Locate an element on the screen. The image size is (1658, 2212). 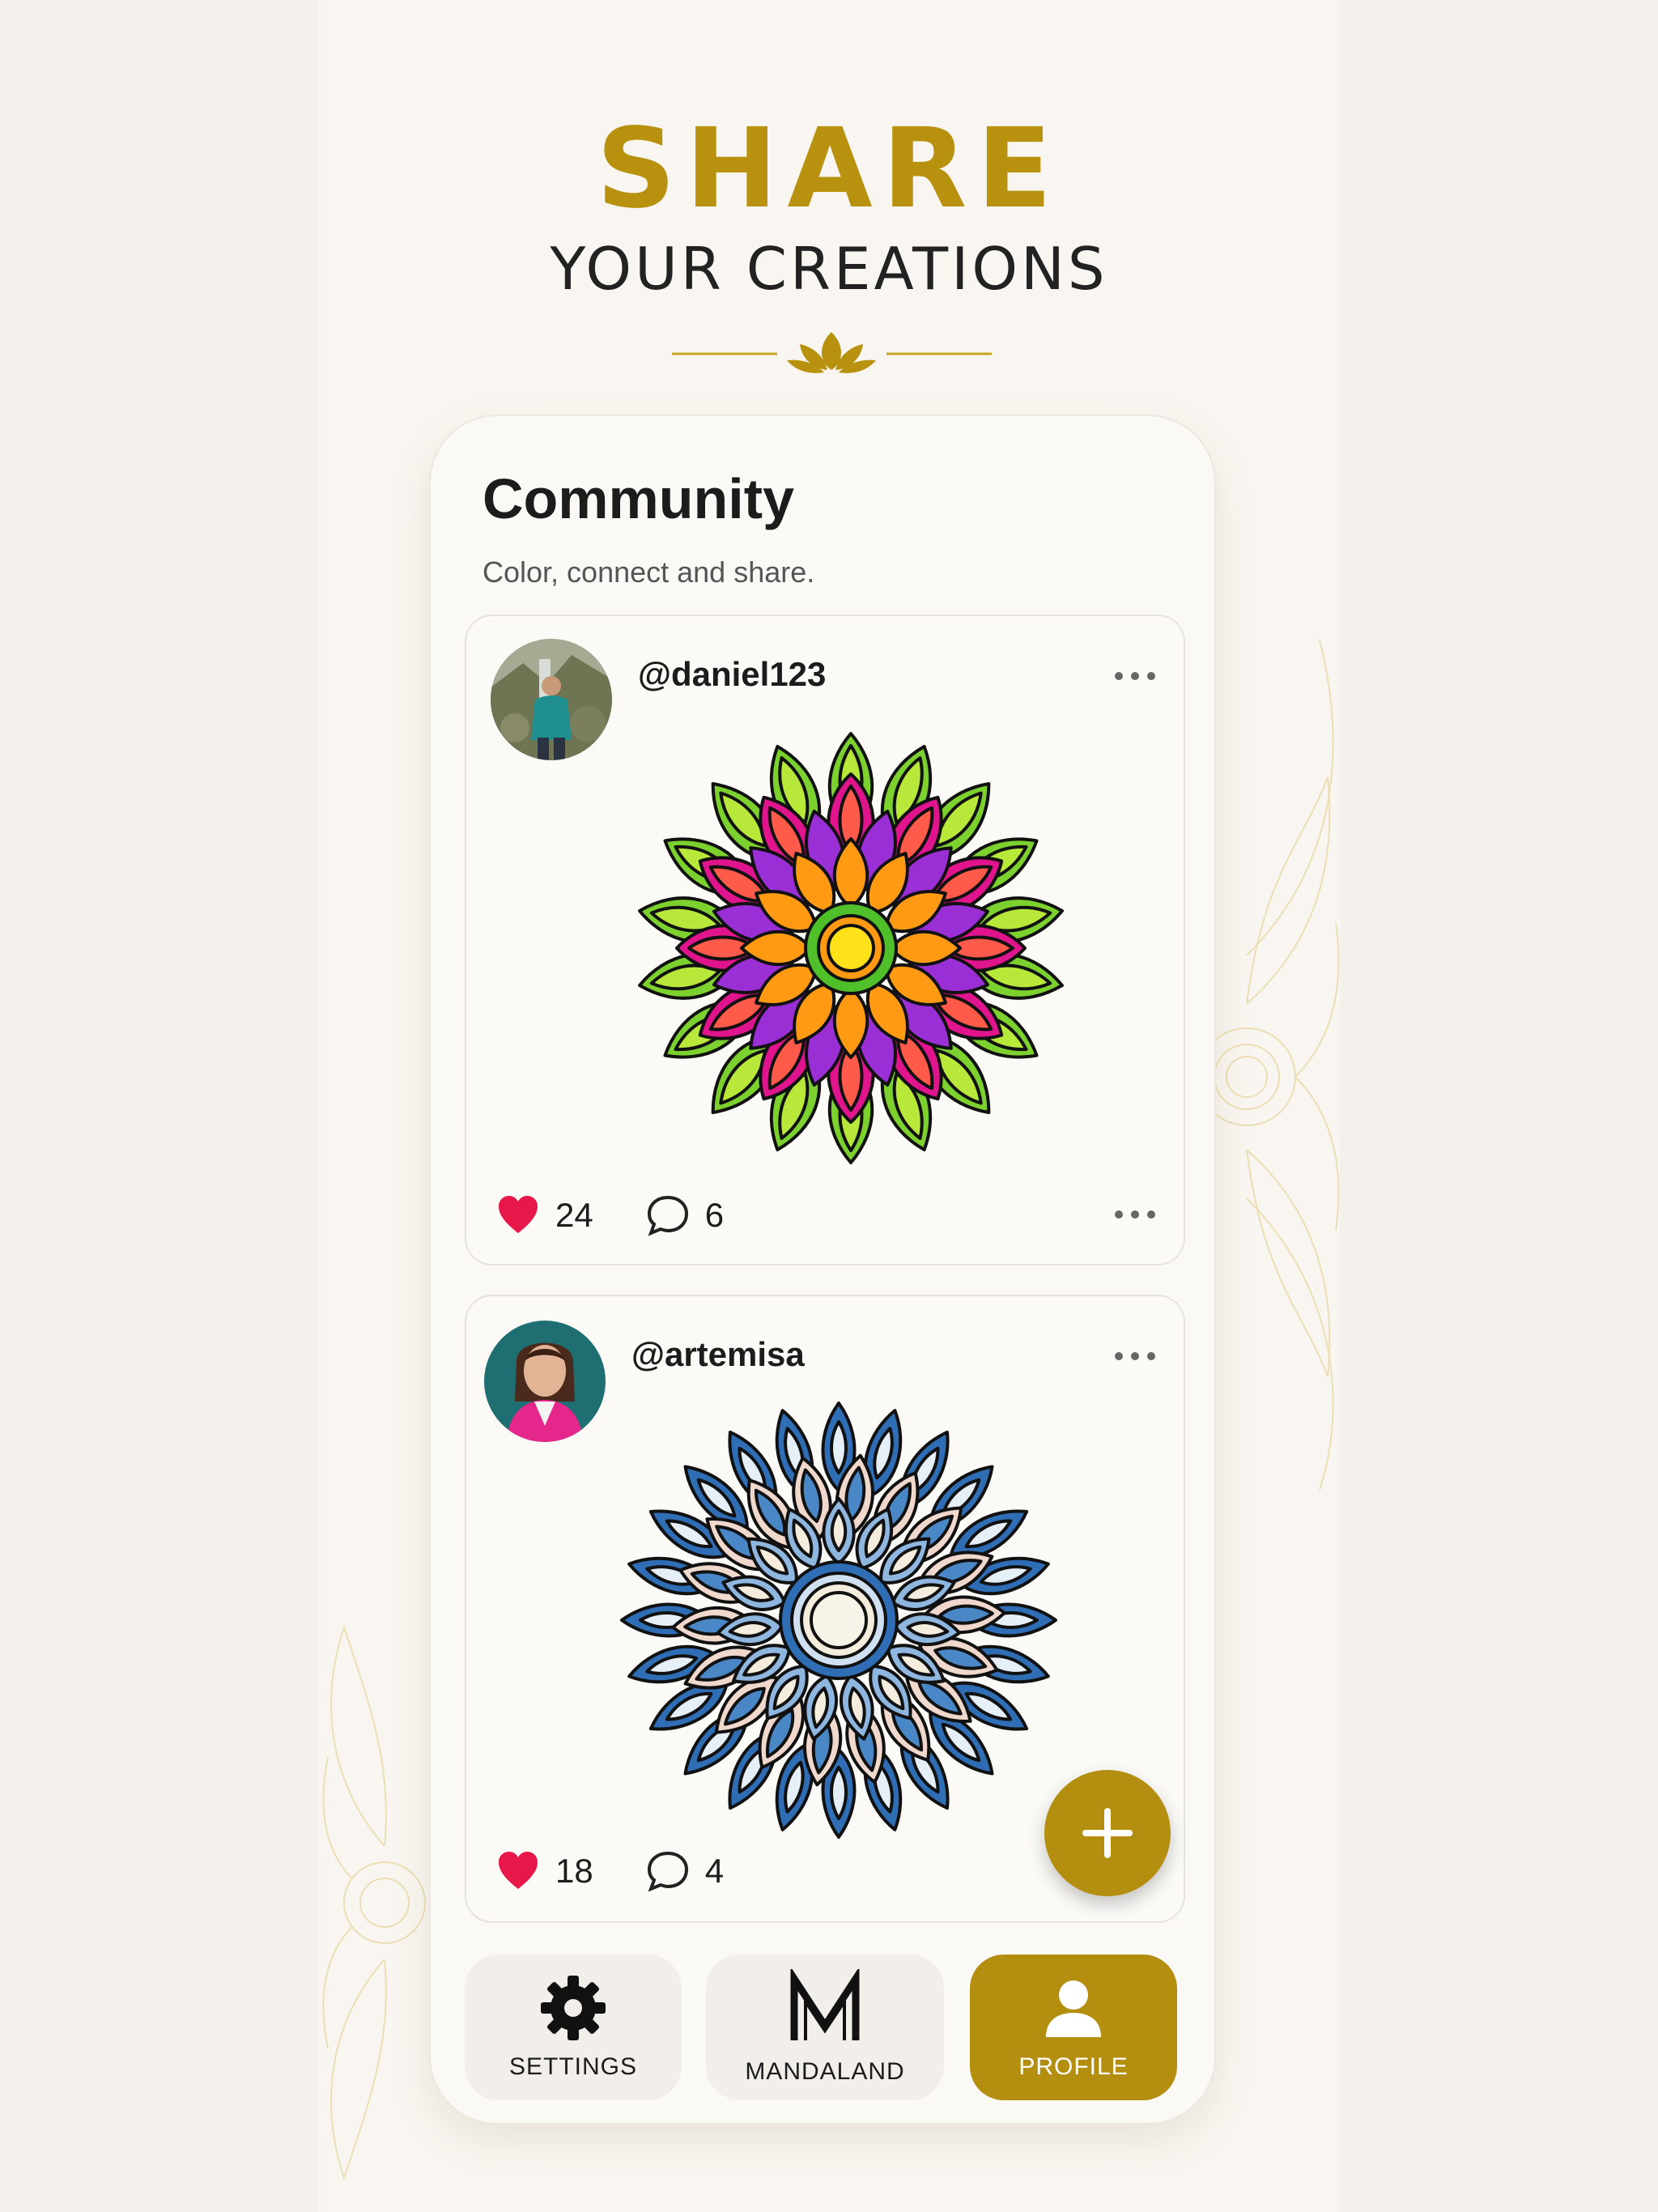
nav-mandaland-label: MANDALAND is located at coordinates (825, 2071).